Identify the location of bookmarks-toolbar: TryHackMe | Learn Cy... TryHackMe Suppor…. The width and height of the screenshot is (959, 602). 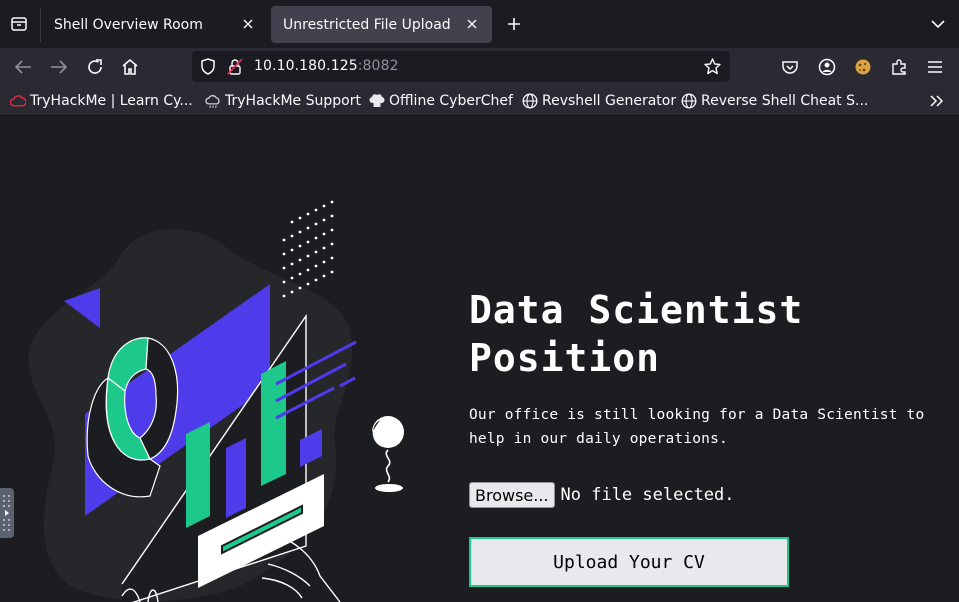
(479, 101).